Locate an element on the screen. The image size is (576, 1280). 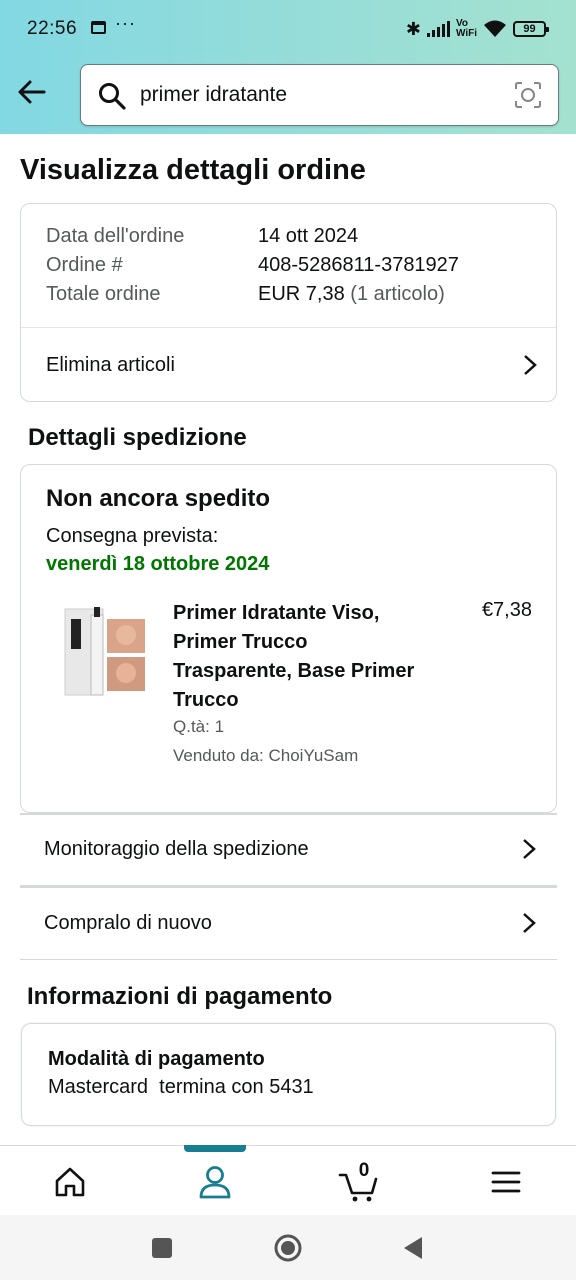
delete-items-label: Elimina articoli is located at coordinates (110, 364).